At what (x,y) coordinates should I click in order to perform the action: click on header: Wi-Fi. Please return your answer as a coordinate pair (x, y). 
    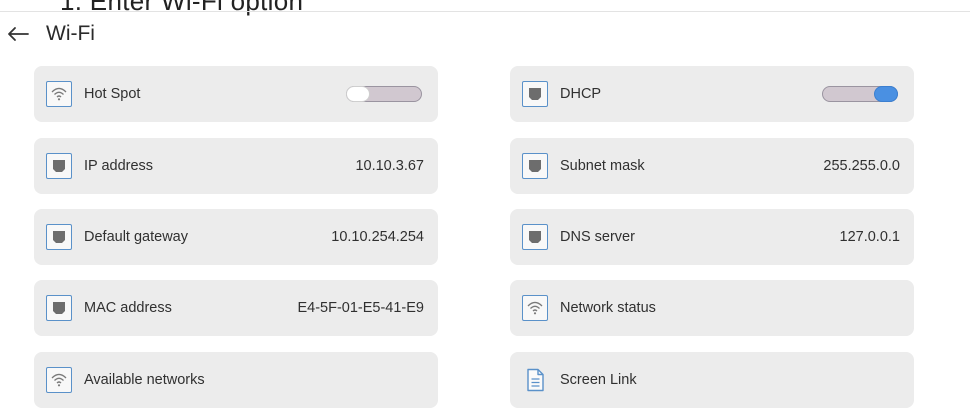
    Looking at the image, I should click on (50, 34).